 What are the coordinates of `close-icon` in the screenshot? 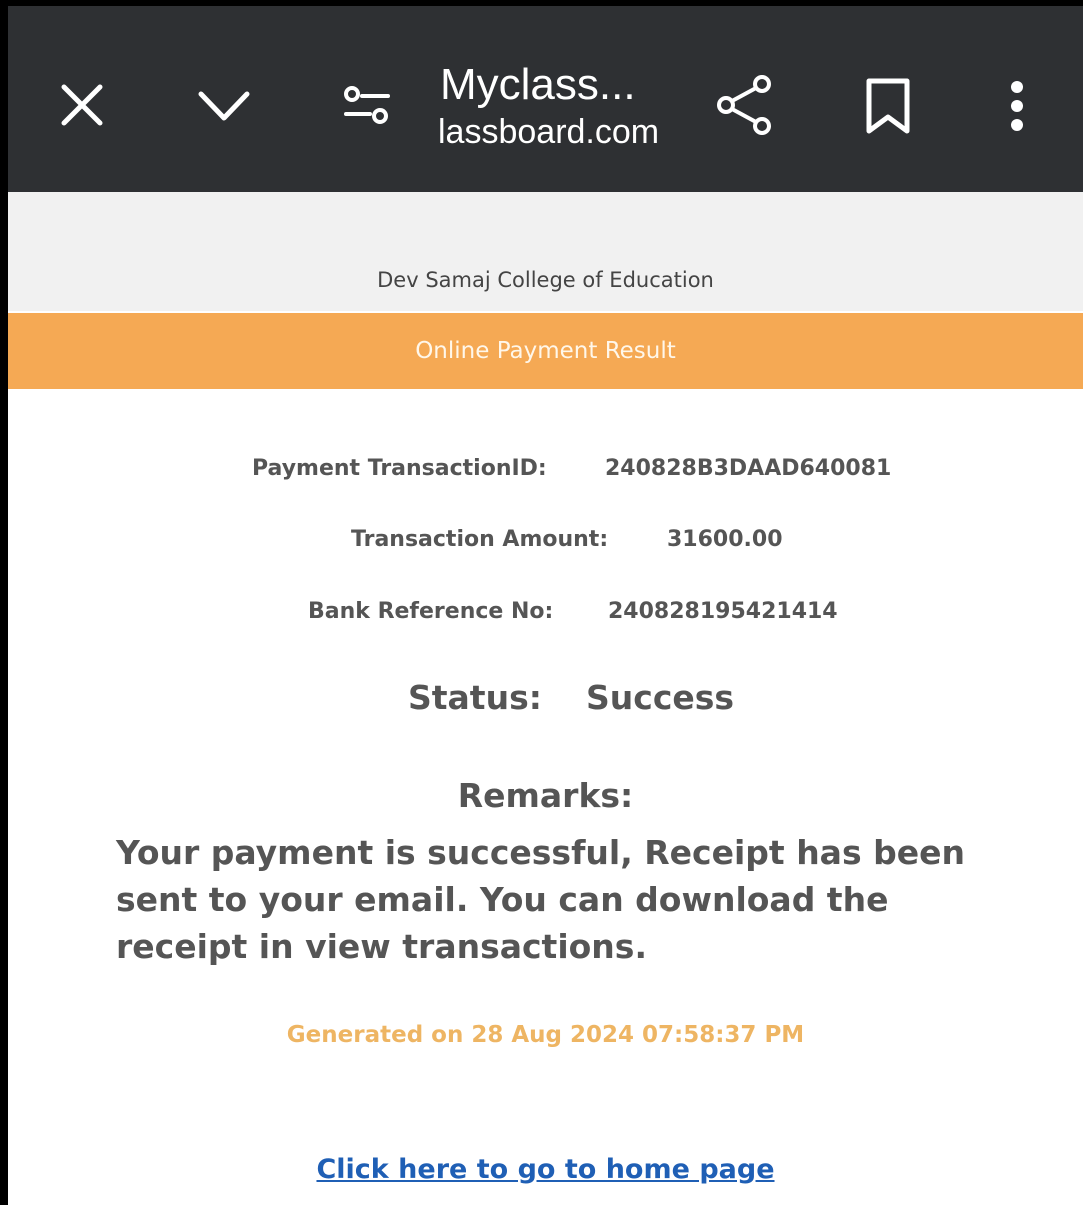 It's located at (82, 105).